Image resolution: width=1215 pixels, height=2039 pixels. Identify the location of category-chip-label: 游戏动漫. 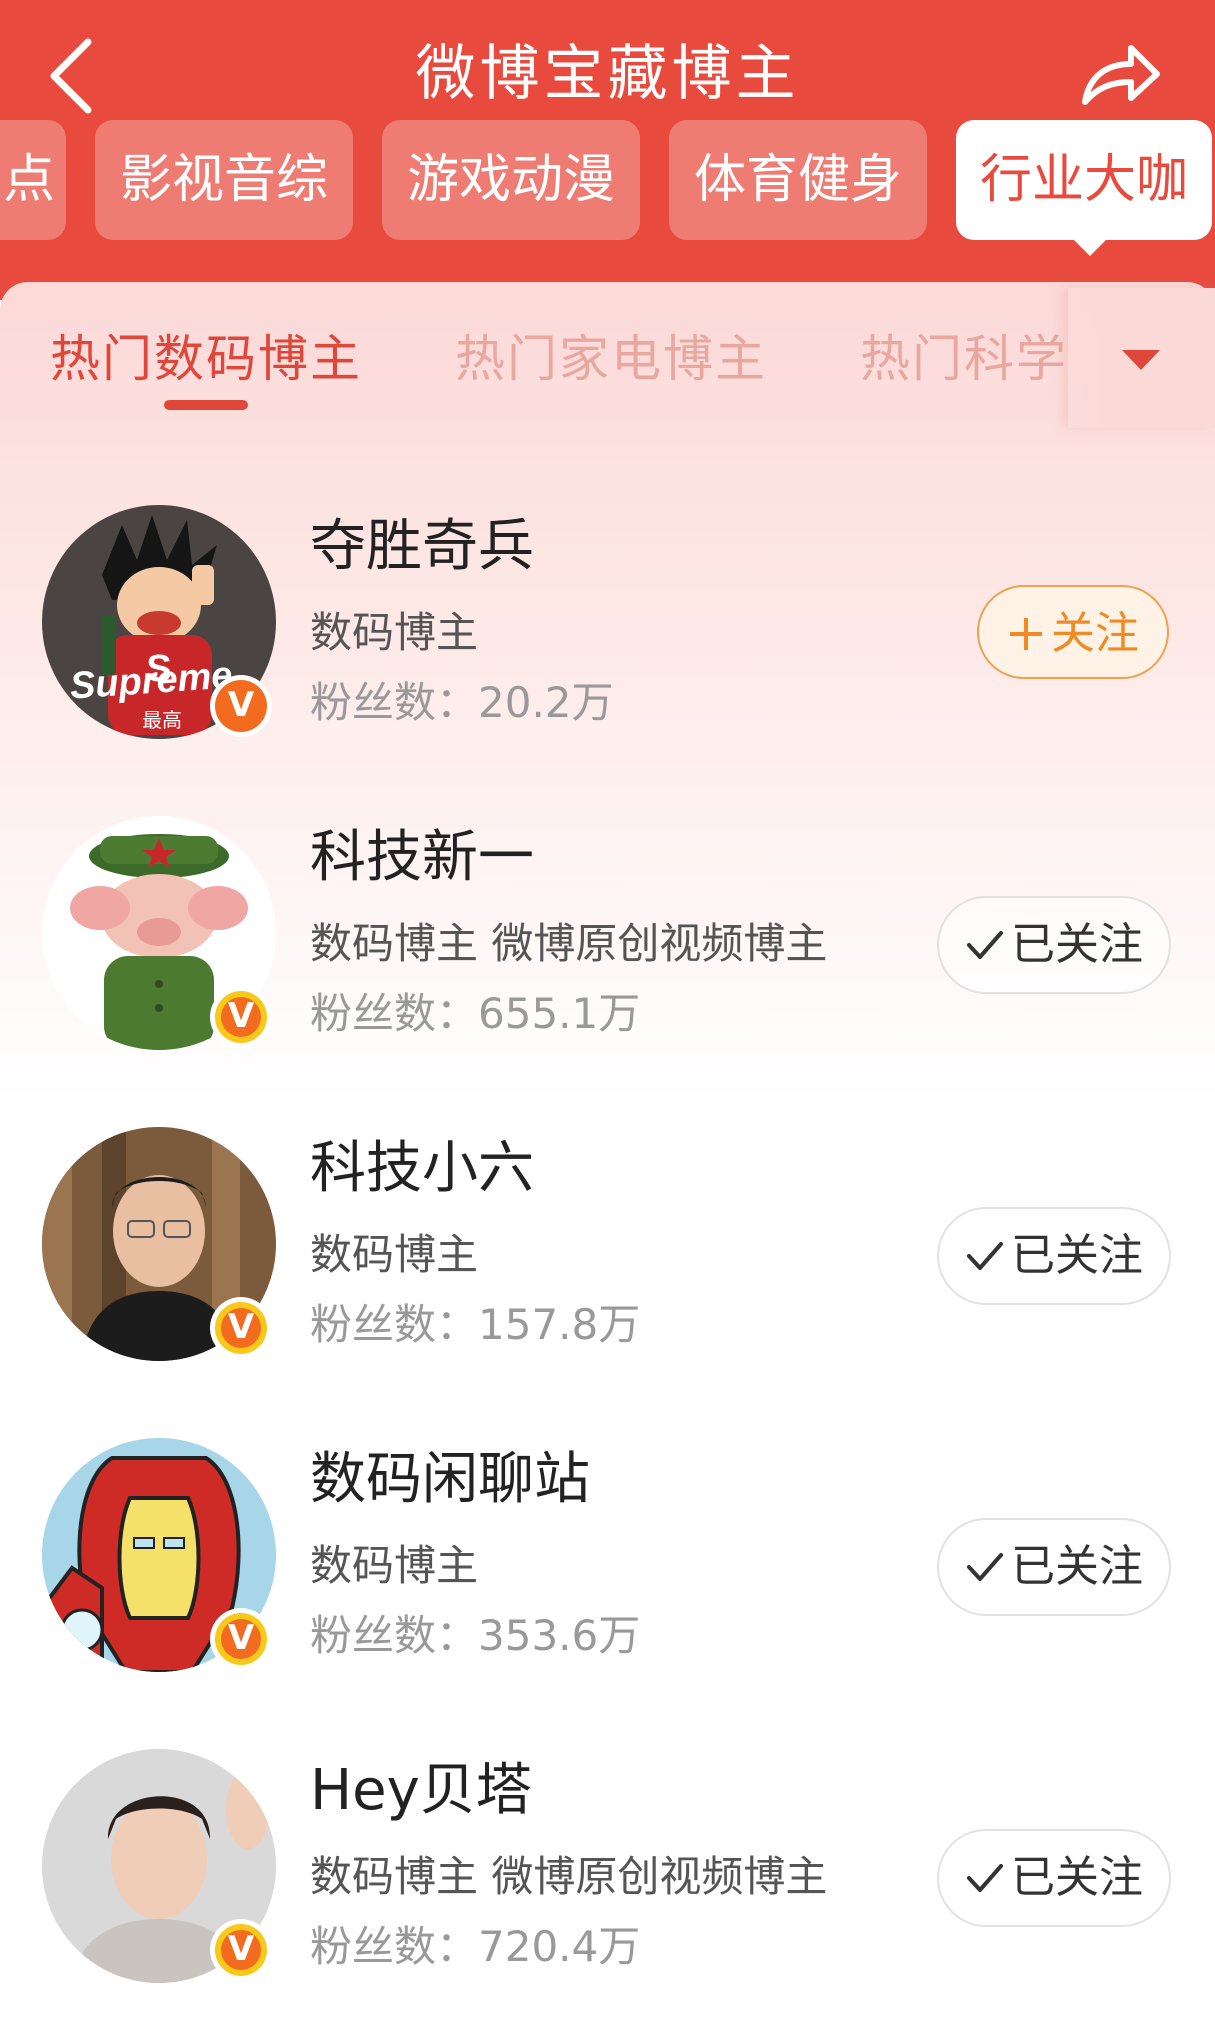
(510, 180).